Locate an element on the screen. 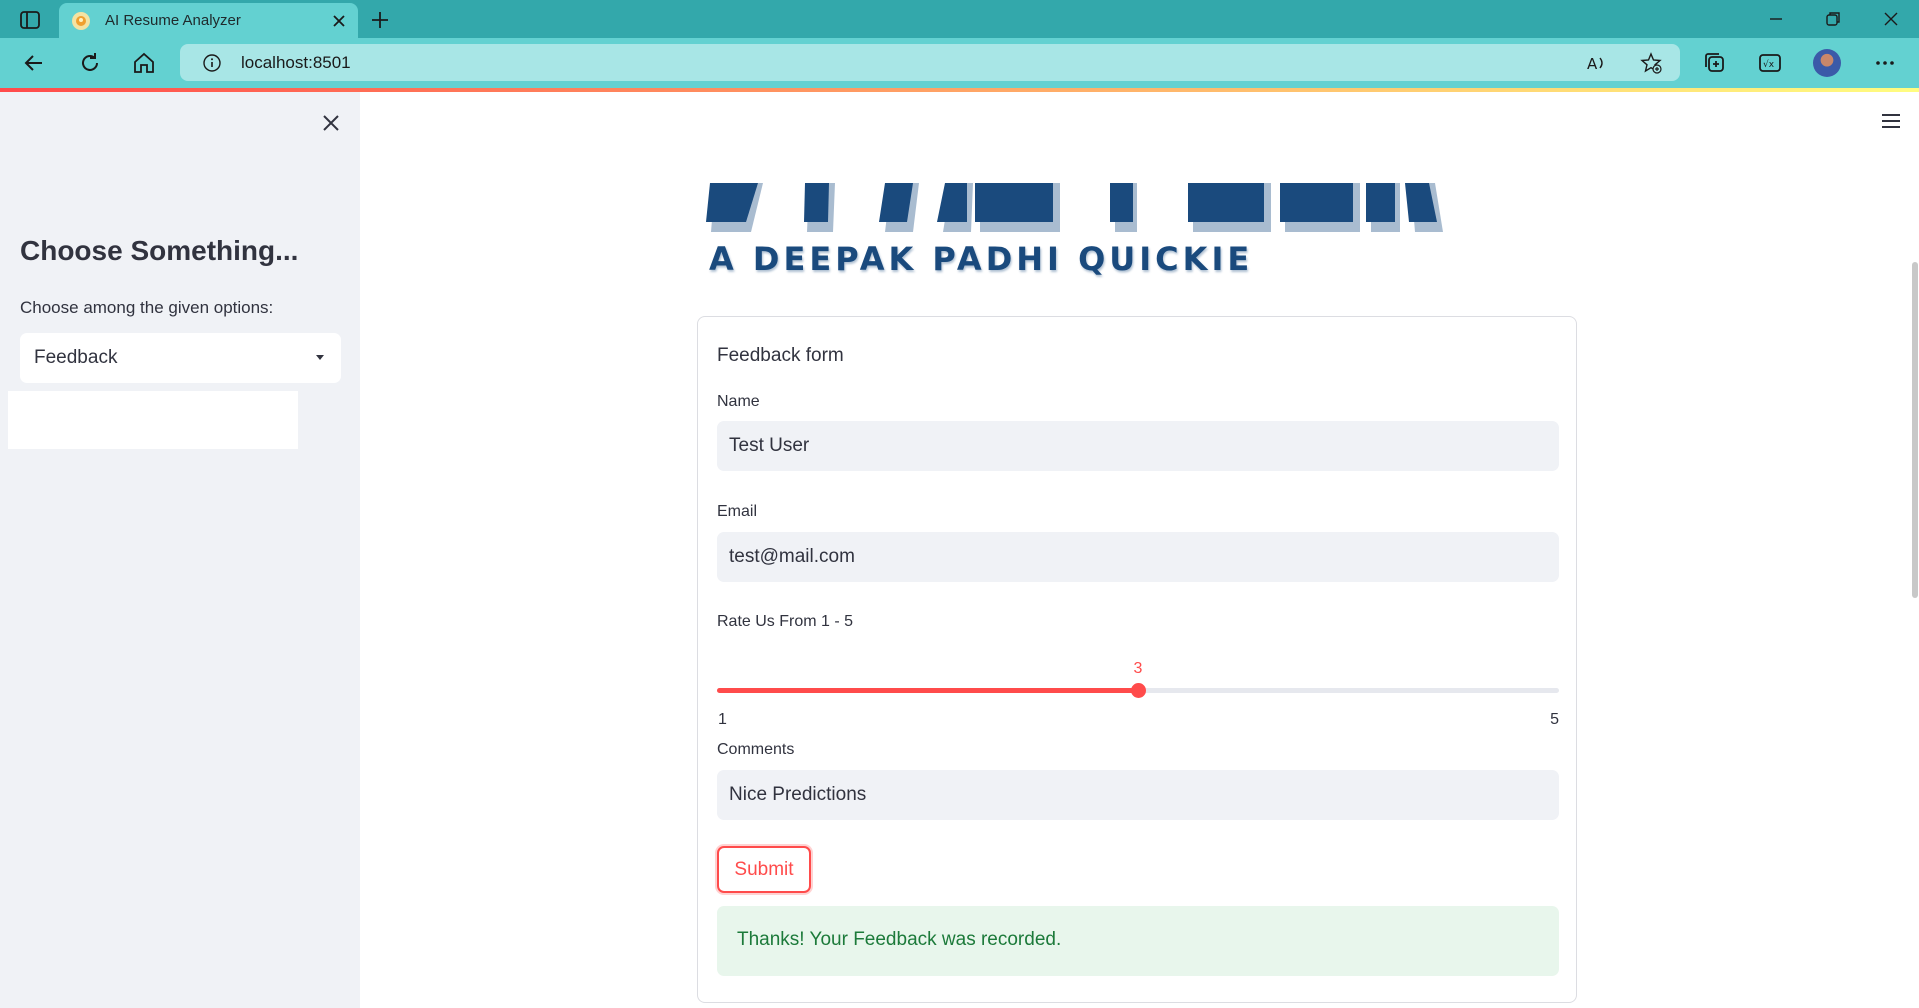 The height and width of the screenshot is (1008, 1919). extension-icon: √x is located at coordinates (1770, 63).